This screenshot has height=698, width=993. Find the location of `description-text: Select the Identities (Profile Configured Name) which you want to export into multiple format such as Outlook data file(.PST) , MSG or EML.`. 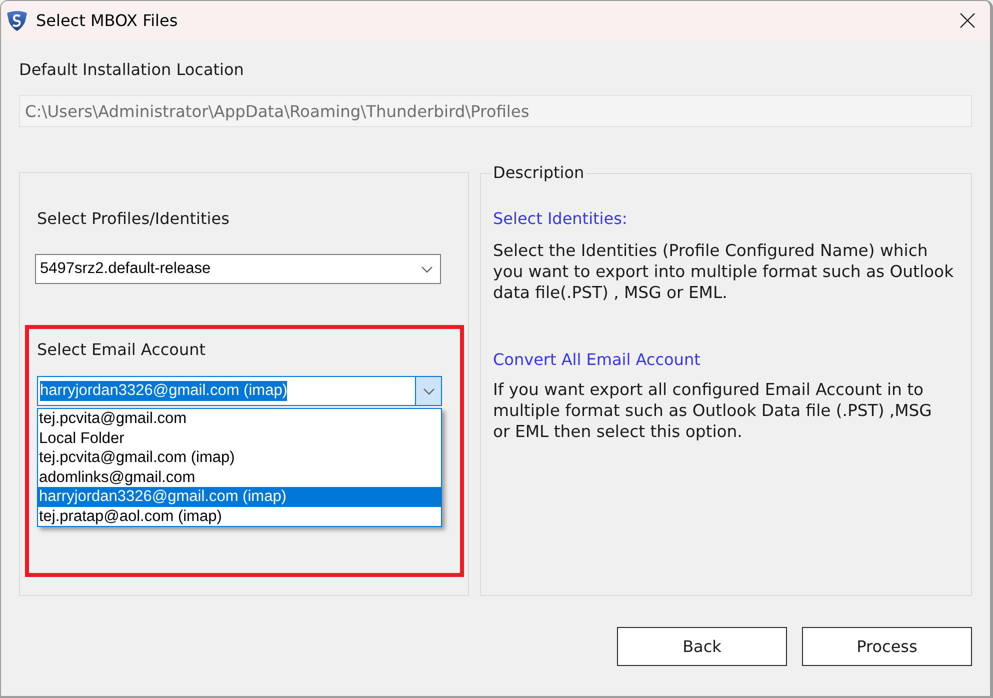

description-text: Select the Identities (Profile Configured Name) which you want to export into multiple format such as Outlook data file(.PST) , MSG or EML. is located at coordinates (724, 271).